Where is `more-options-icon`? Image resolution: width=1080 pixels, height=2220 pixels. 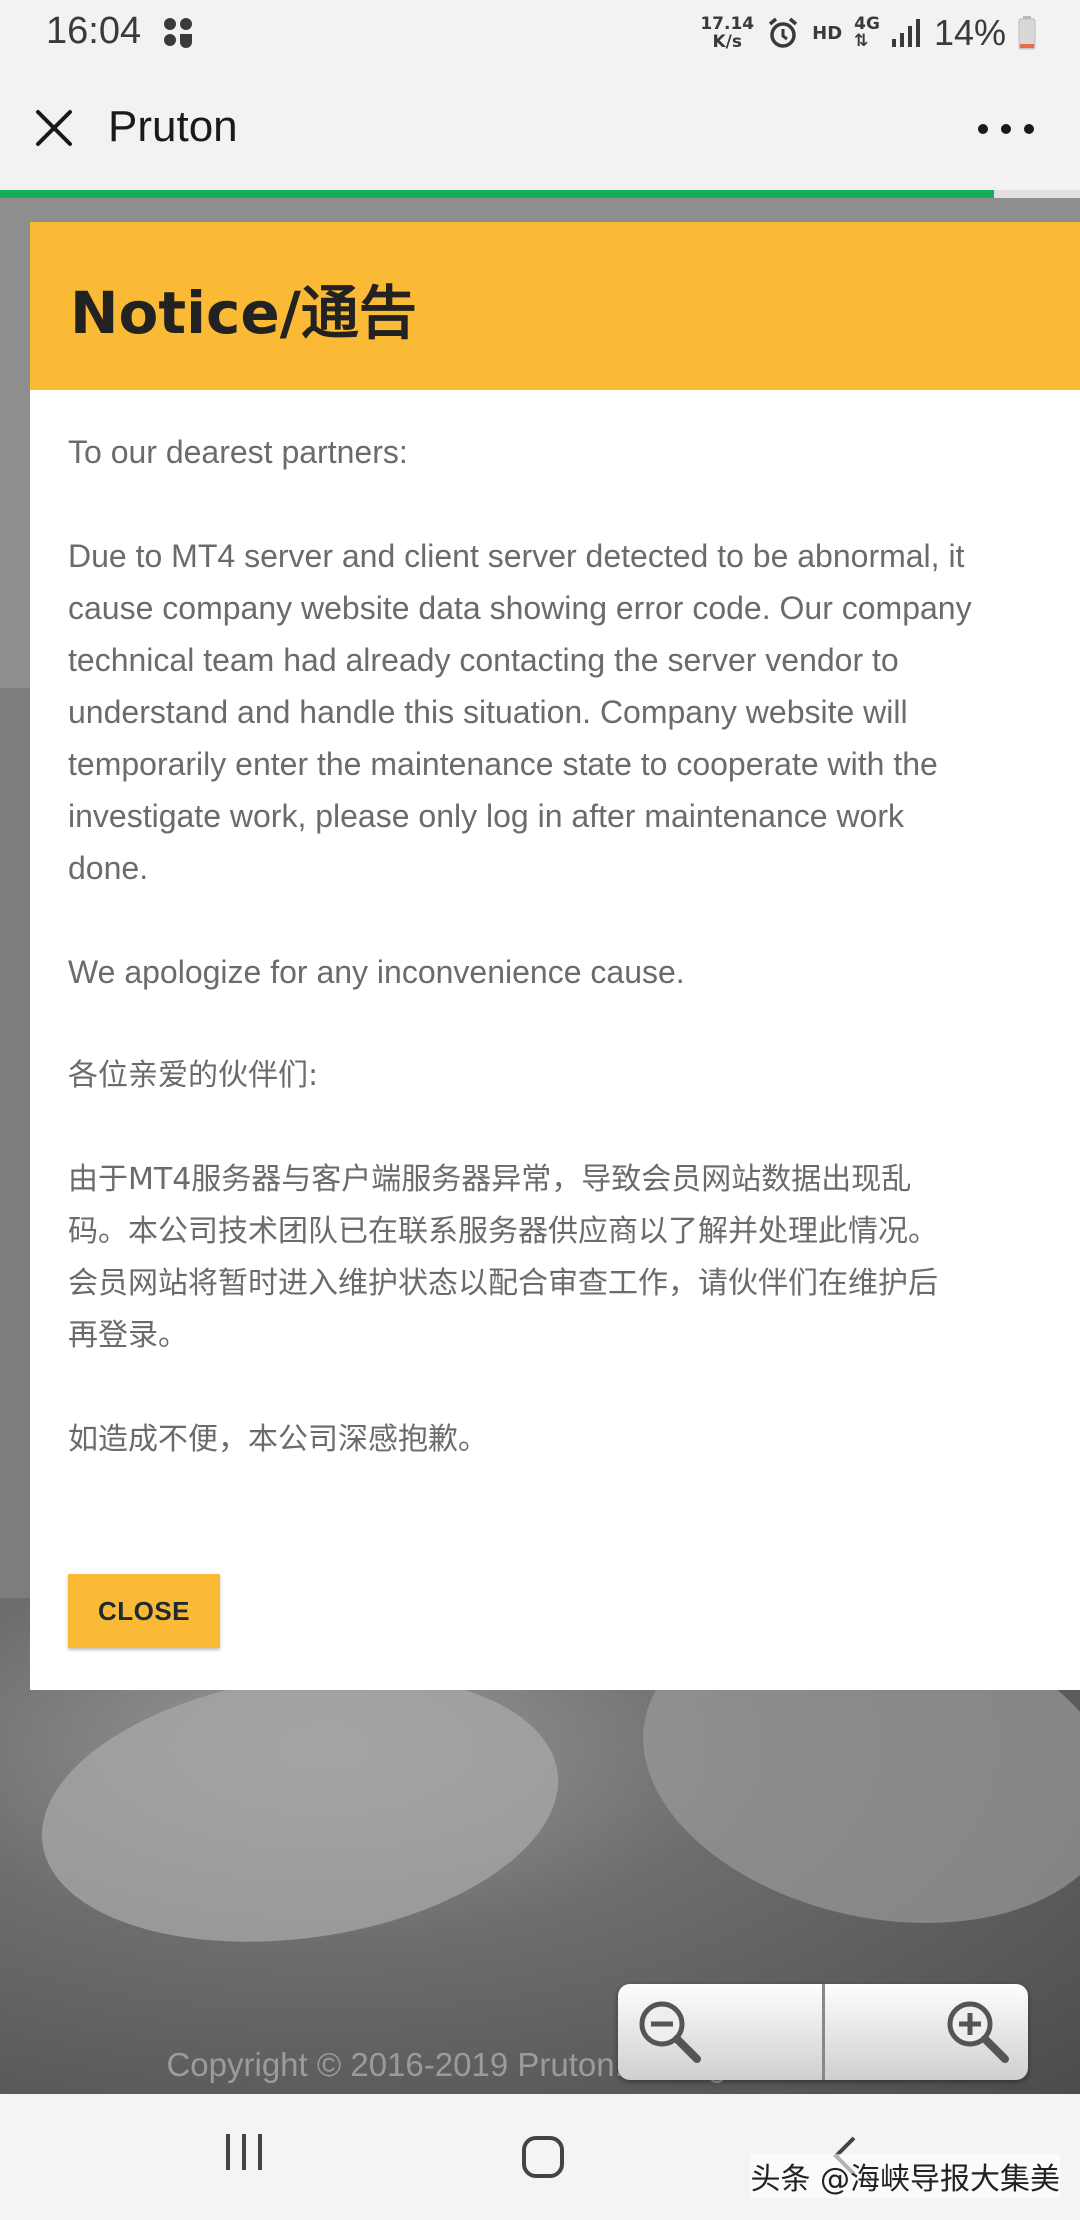 more-options-icon is located at coordinates (1006, 129).